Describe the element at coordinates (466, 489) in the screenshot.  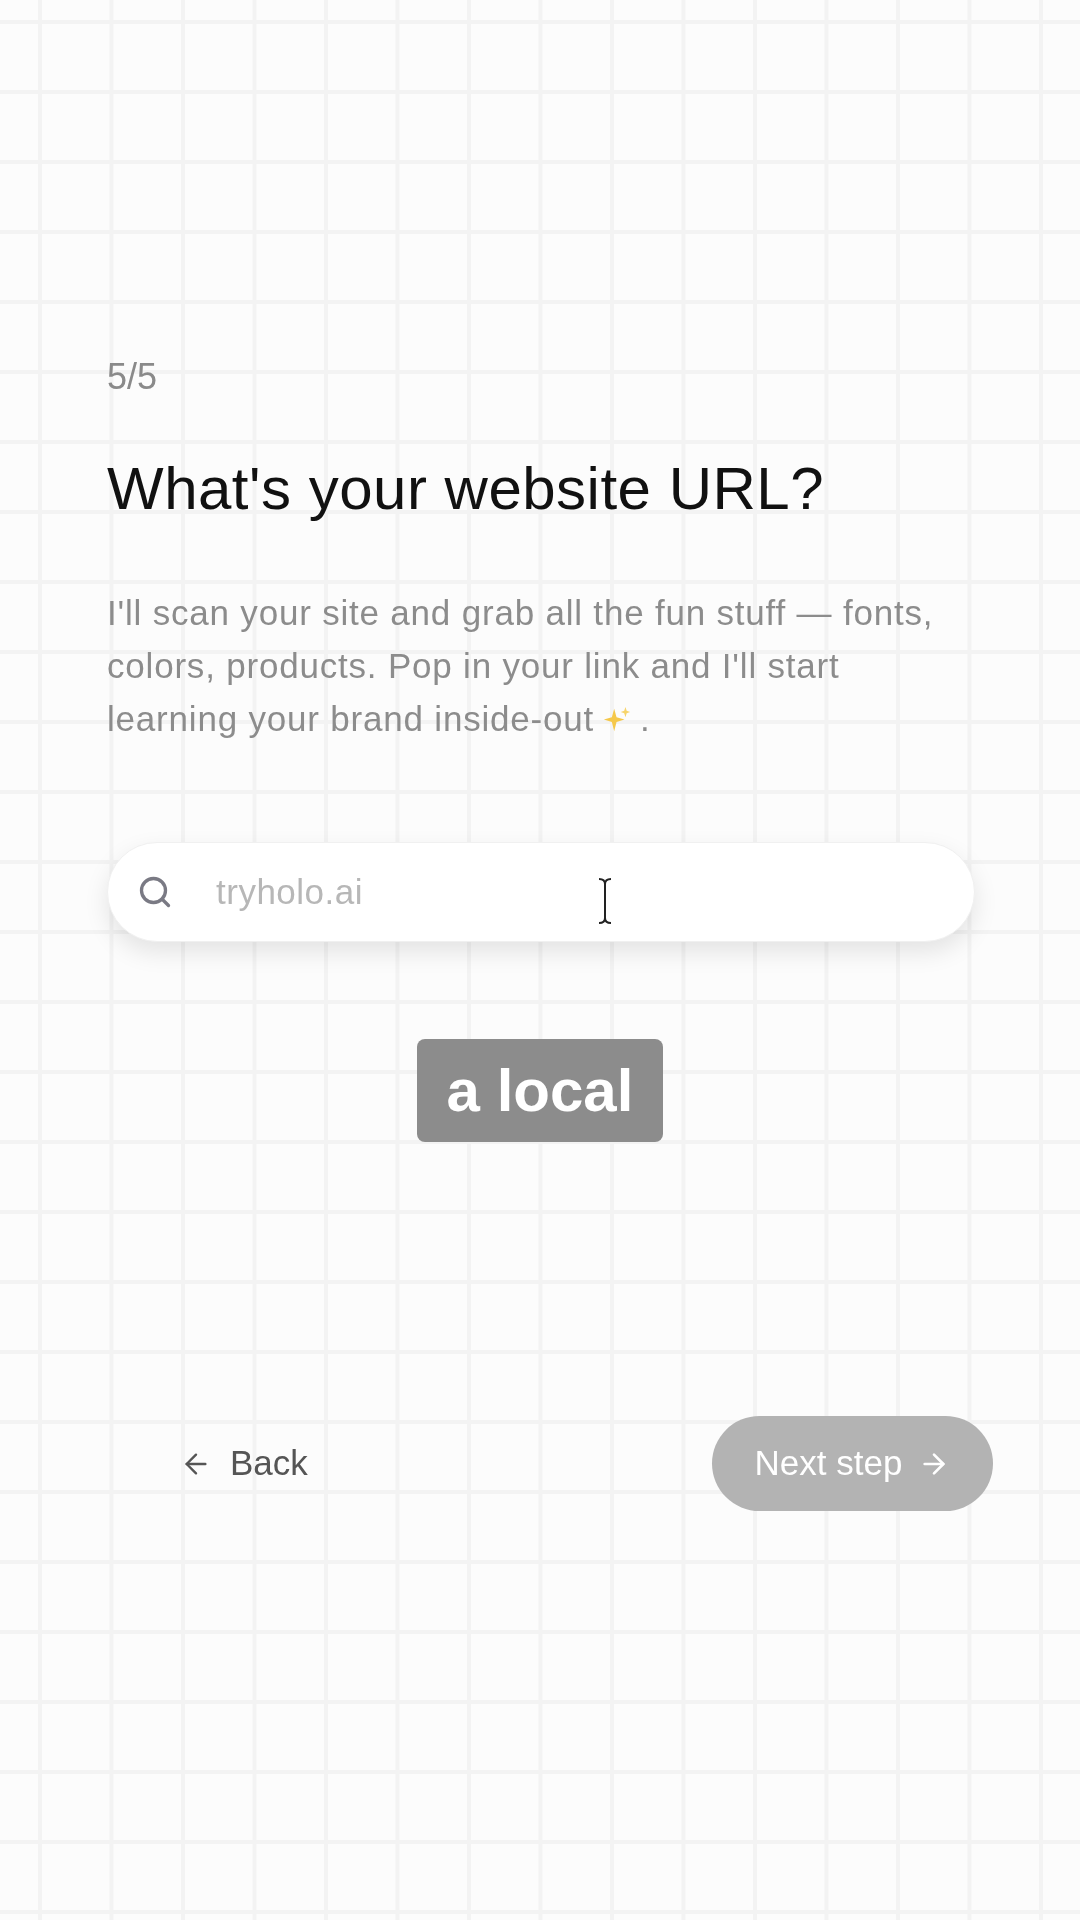
I see `page-title: What's your website URL?` at that location.